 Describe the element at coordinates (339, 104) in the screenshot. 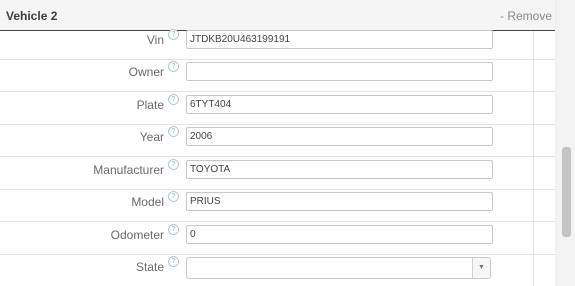

I see `plate-input` at that location.